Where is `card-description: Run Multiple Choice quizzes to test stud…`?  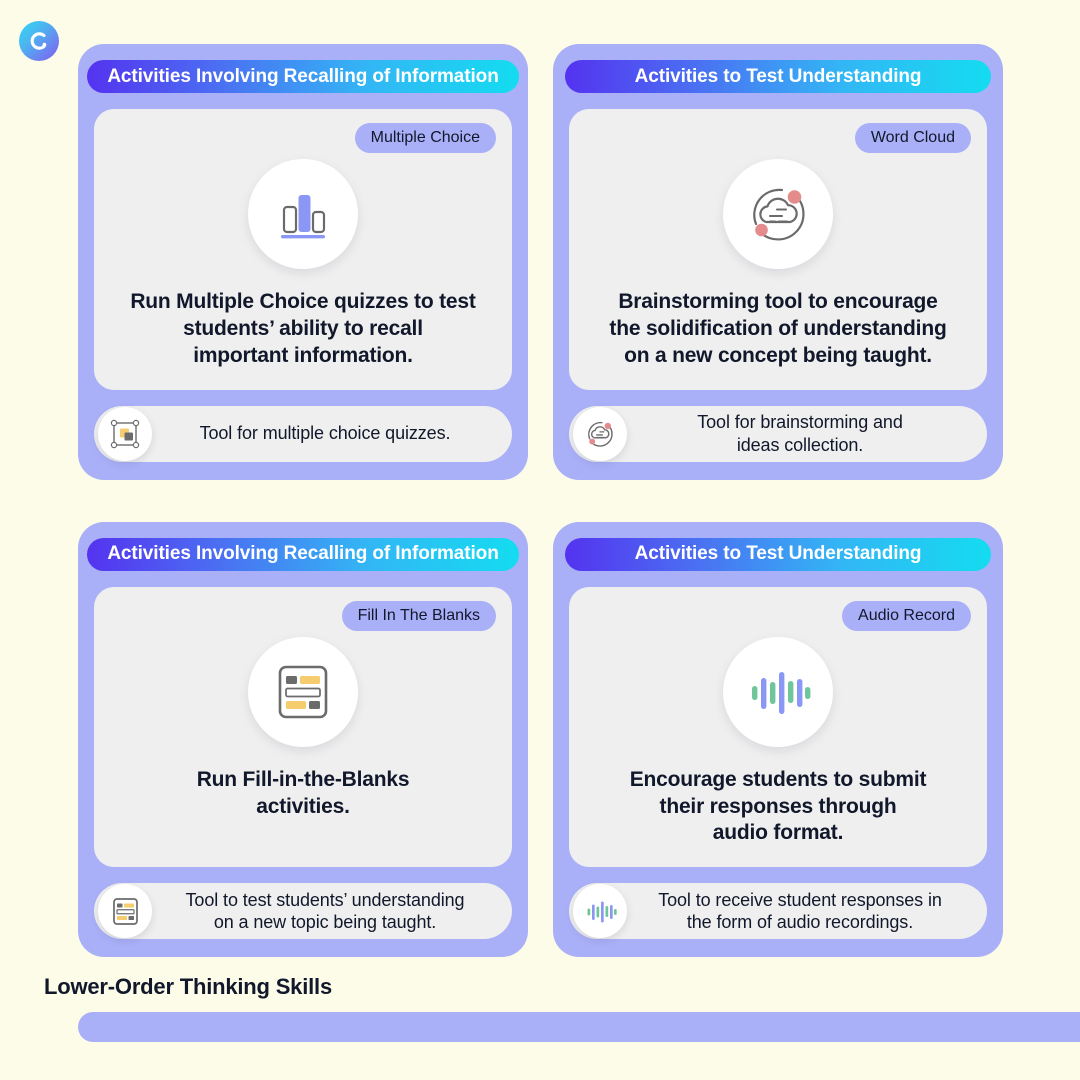
card-description: Run Multiple Choice quizzes to test stud… is located at coordinates (303, 328).